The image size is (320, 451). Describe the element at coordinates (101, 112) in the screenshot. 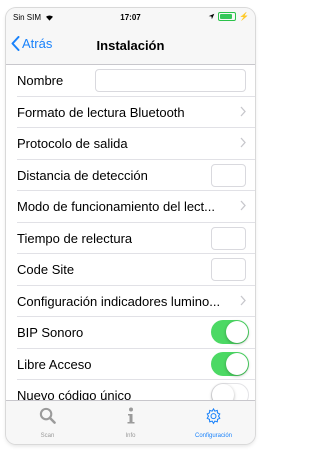

I see `row-label: Formato de lectura Bluetooth` at that location.